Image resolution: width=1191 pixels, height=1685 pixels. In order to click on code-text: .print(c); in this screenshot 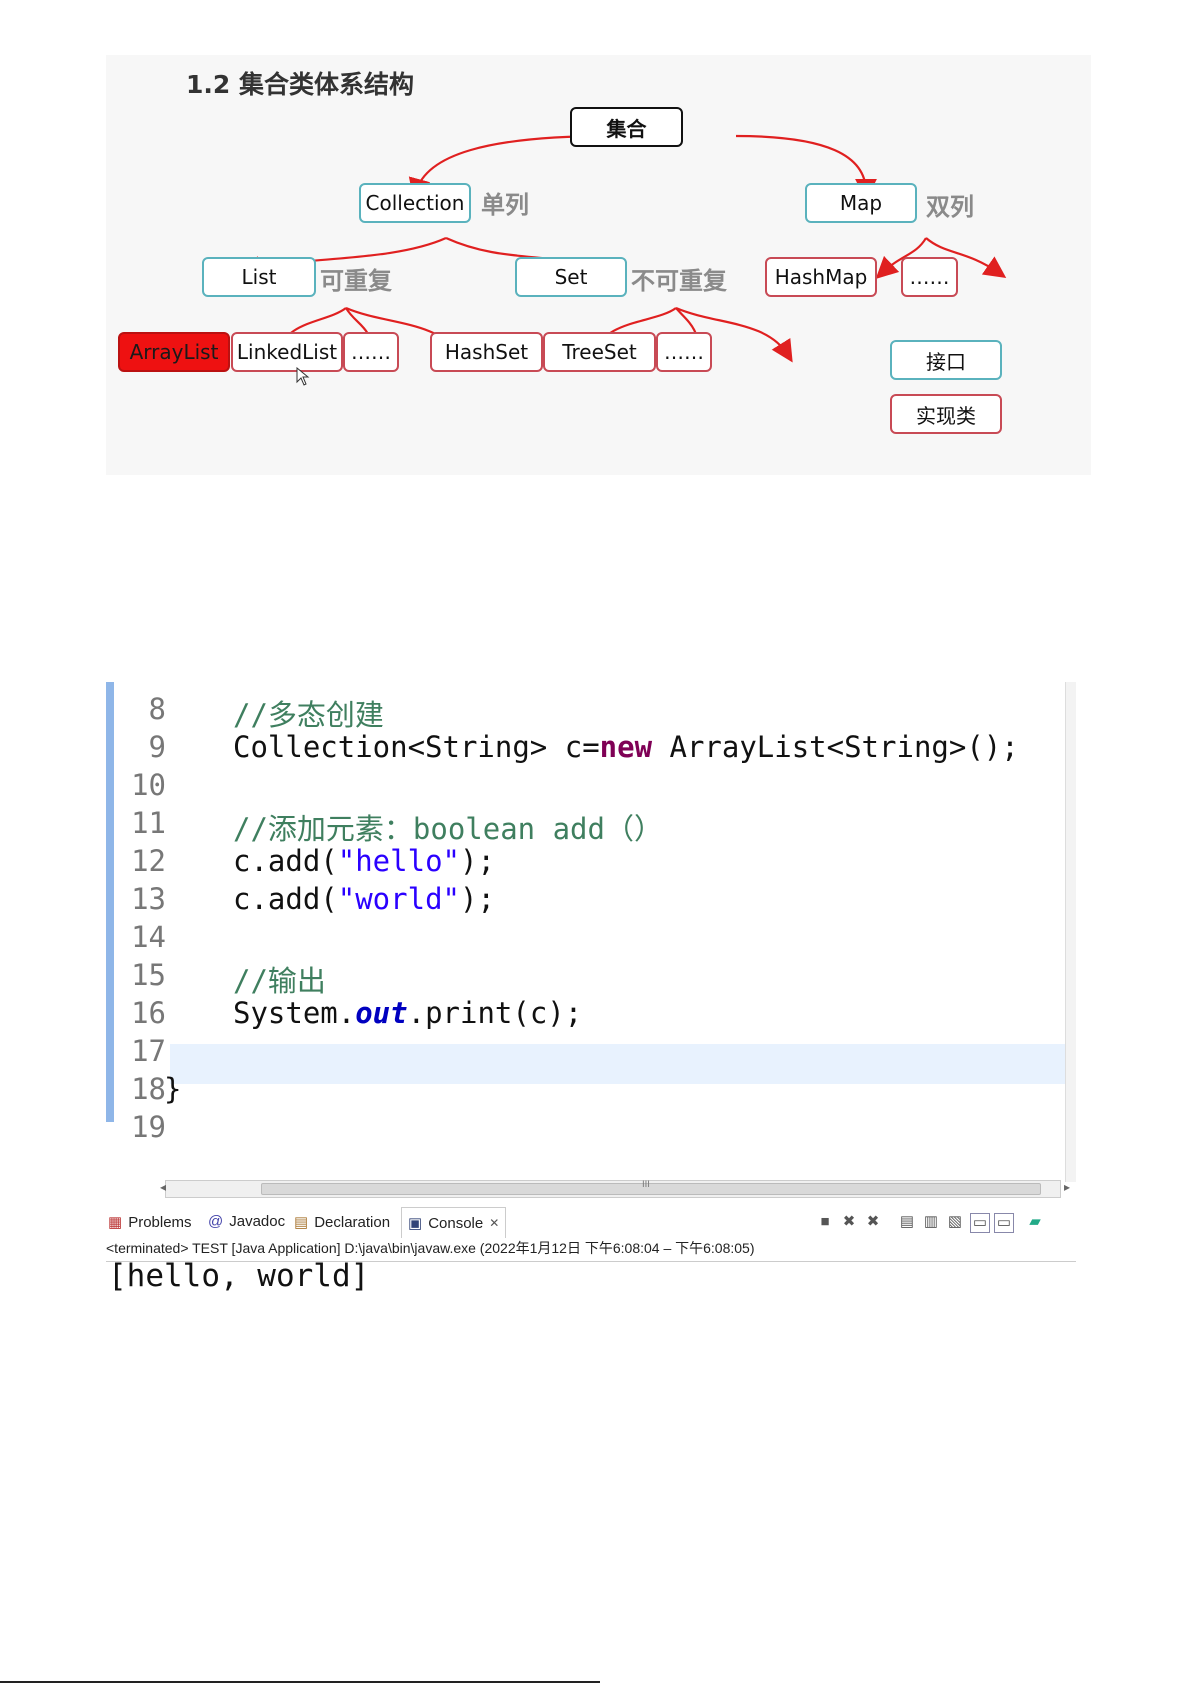, I will do `click(495, 1013)`.